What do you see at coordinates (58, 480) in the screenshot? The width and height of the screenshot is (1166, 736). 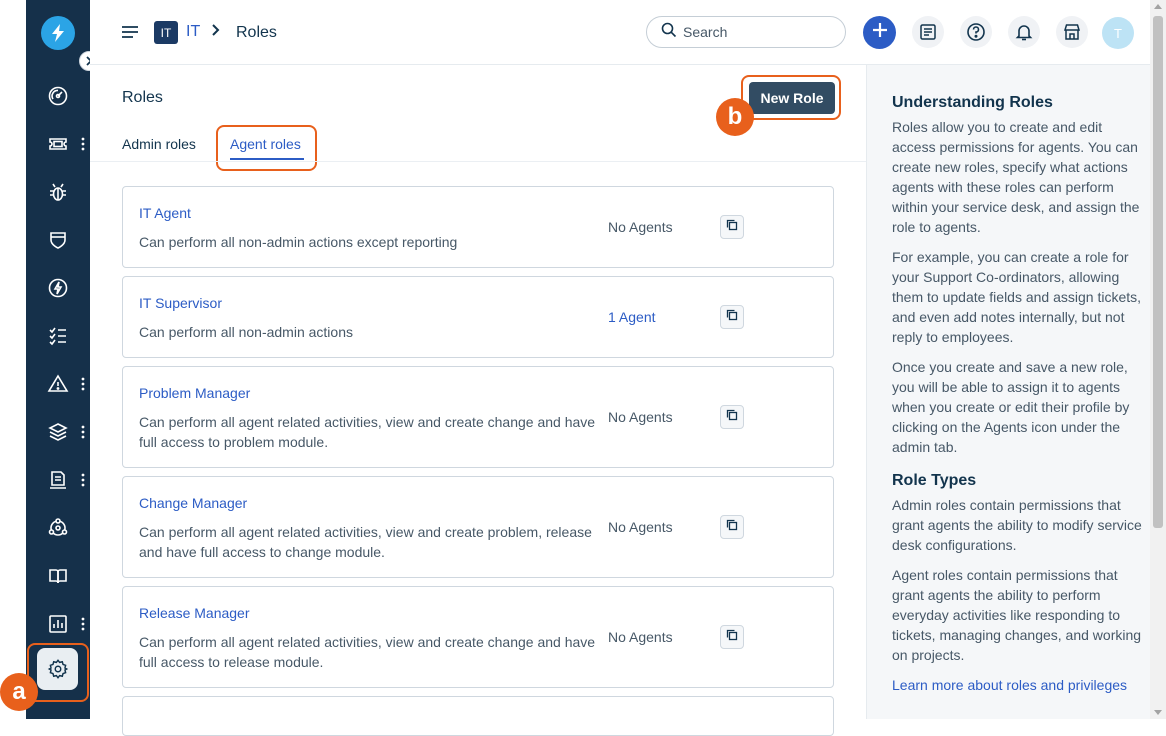 I see `document-icon` at bounding box center [58, 480].